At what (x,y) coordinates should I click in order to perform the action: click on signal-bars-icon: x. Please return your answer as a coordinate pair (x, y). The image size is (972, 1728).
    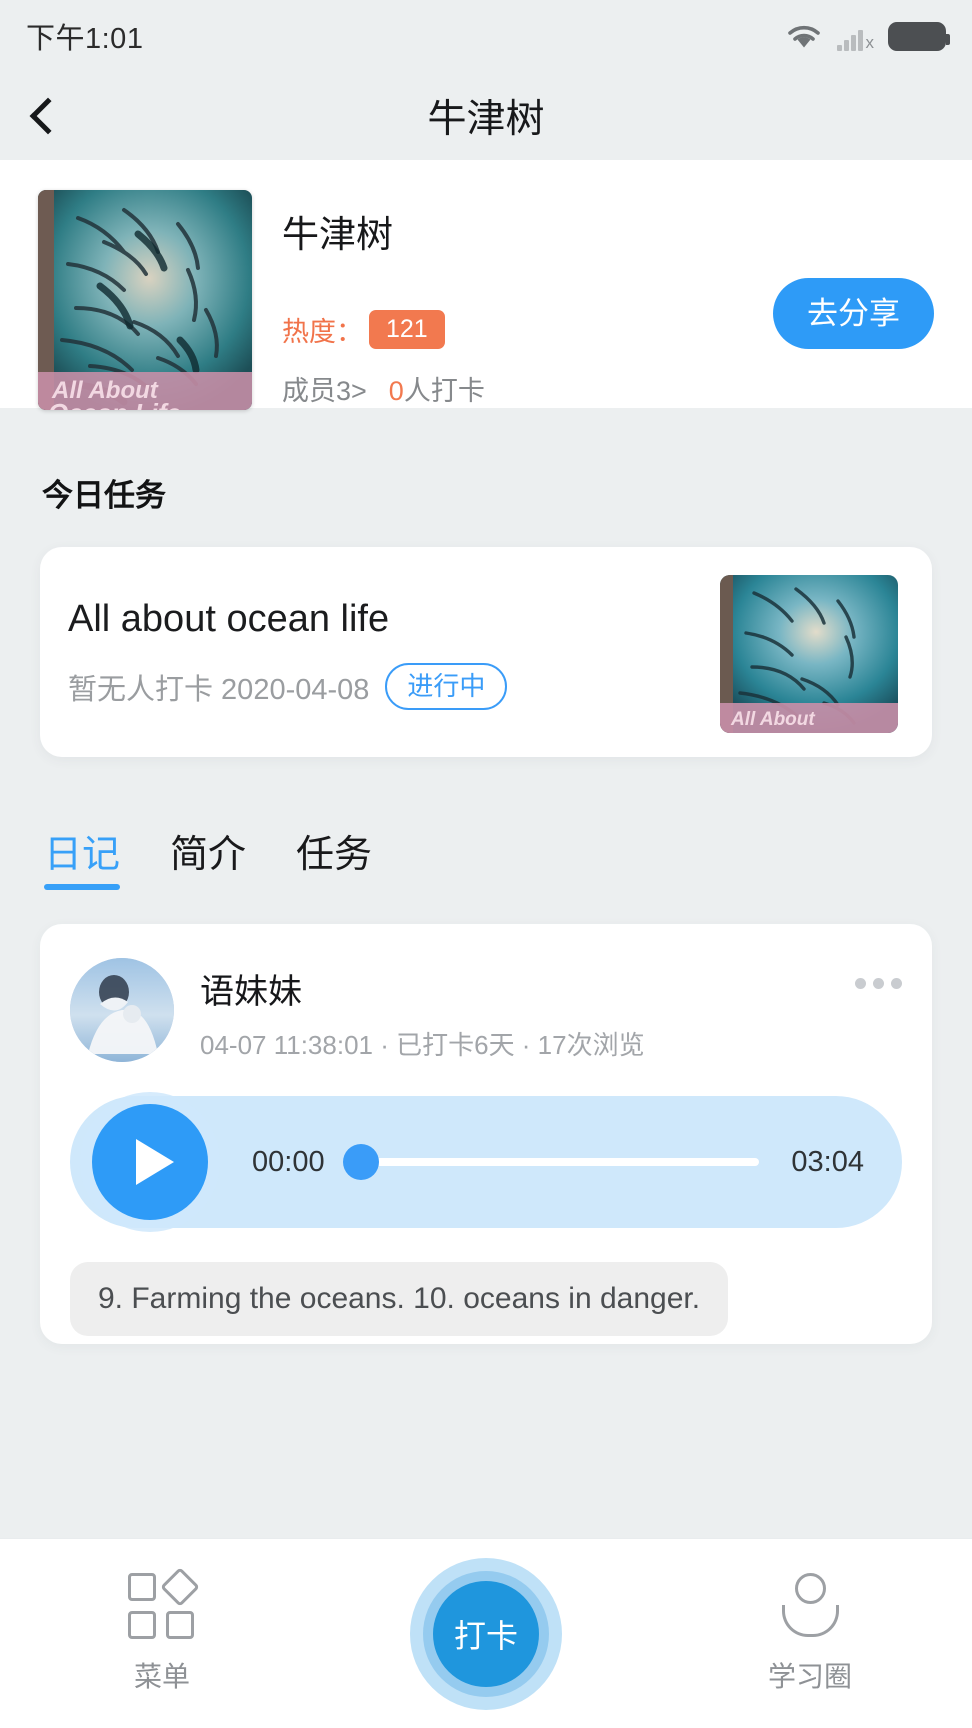
    Looking at the image, I should click on (855, 41).